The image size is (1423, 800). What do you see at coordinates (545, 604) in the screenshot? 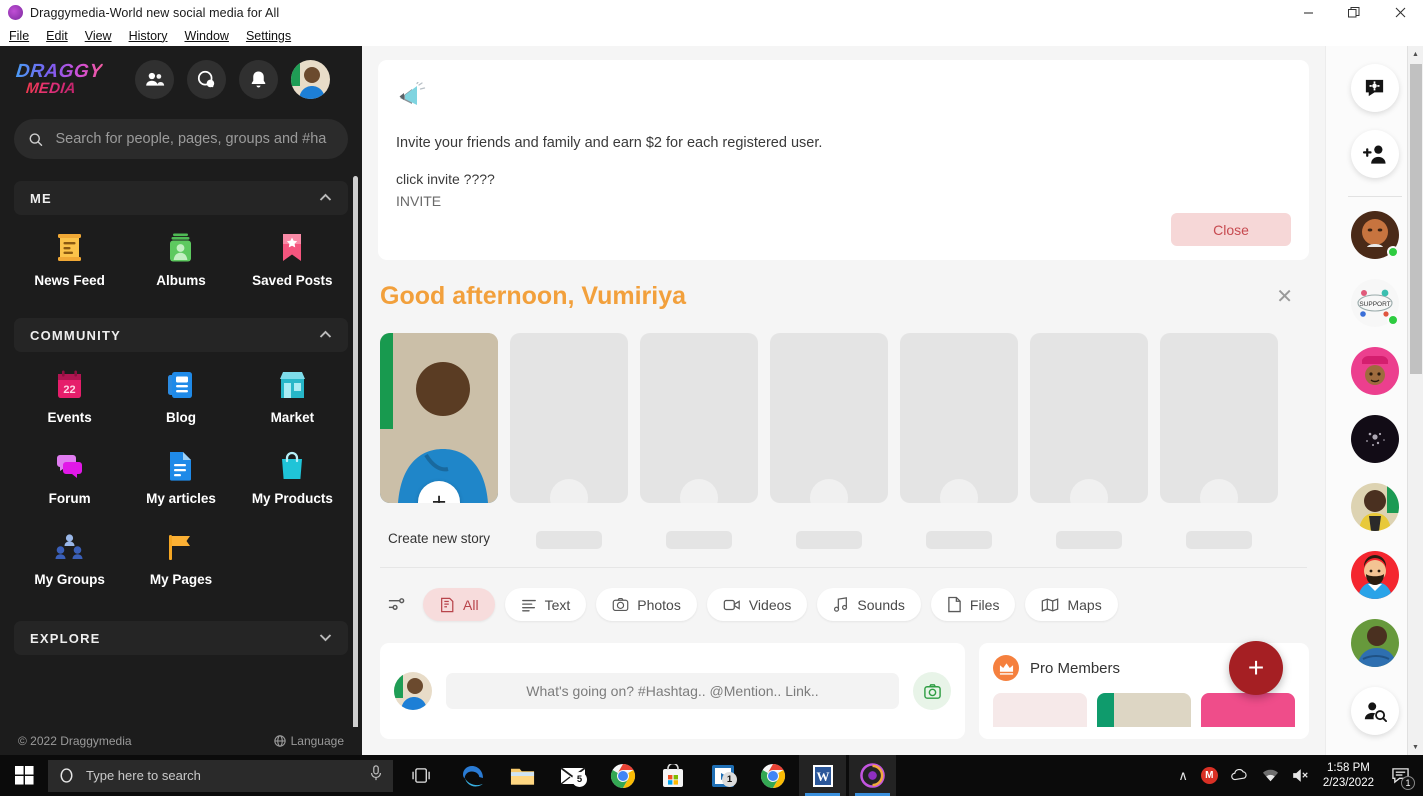
I see `filter-pill-text: Text` at bounding box center [545, 604].